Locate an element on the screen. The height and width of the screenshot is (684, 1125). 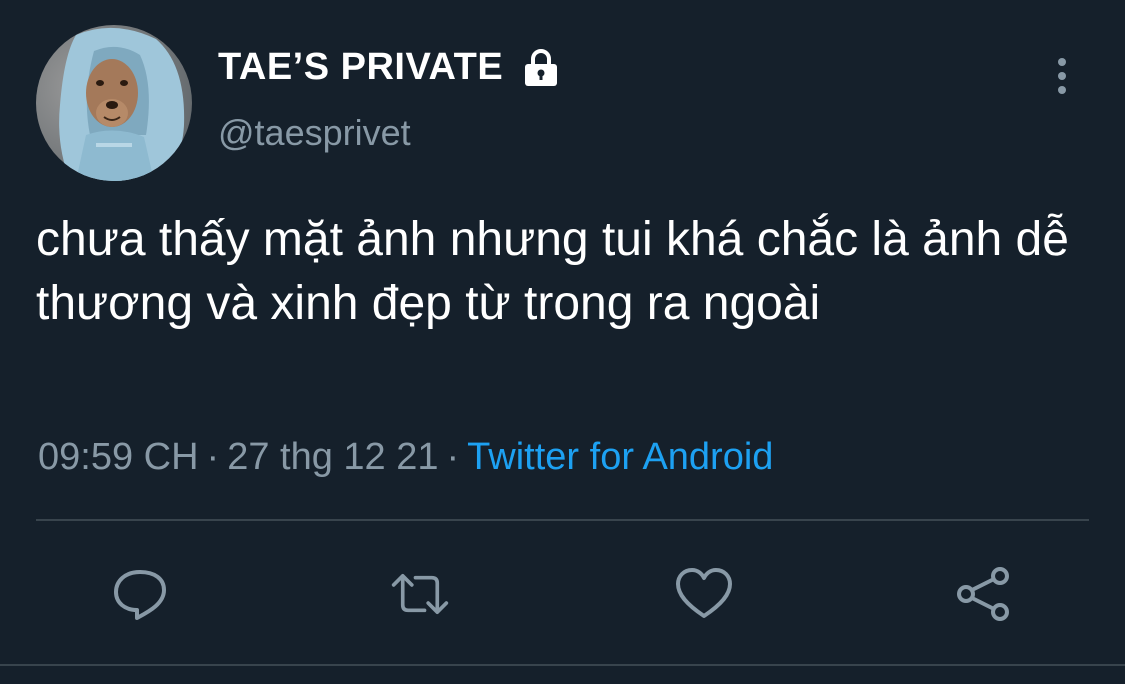
more-vertical-icon is located at coordinates (1062, 76).